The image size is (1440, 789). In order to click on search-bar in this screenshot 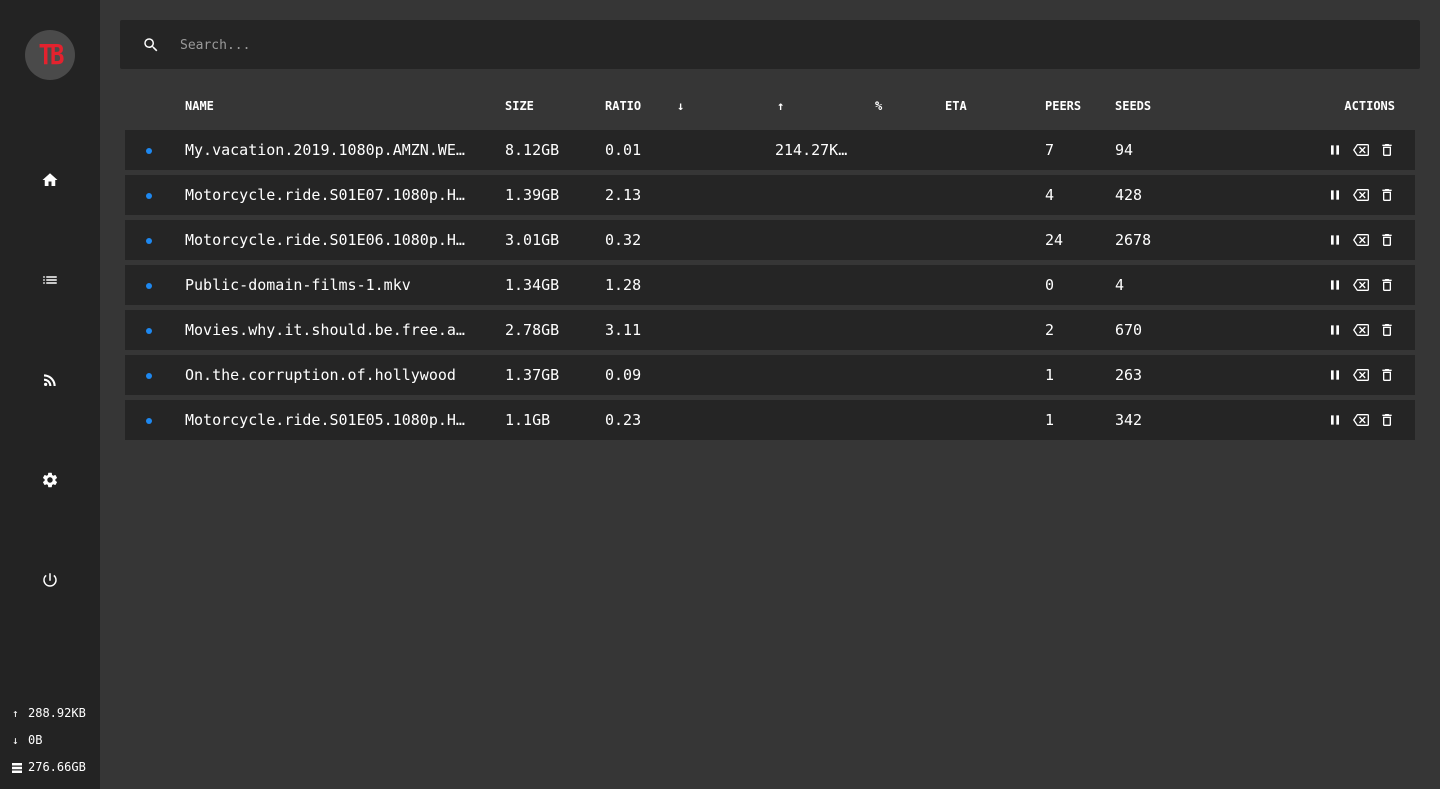, I will do `click(770, 44)`.